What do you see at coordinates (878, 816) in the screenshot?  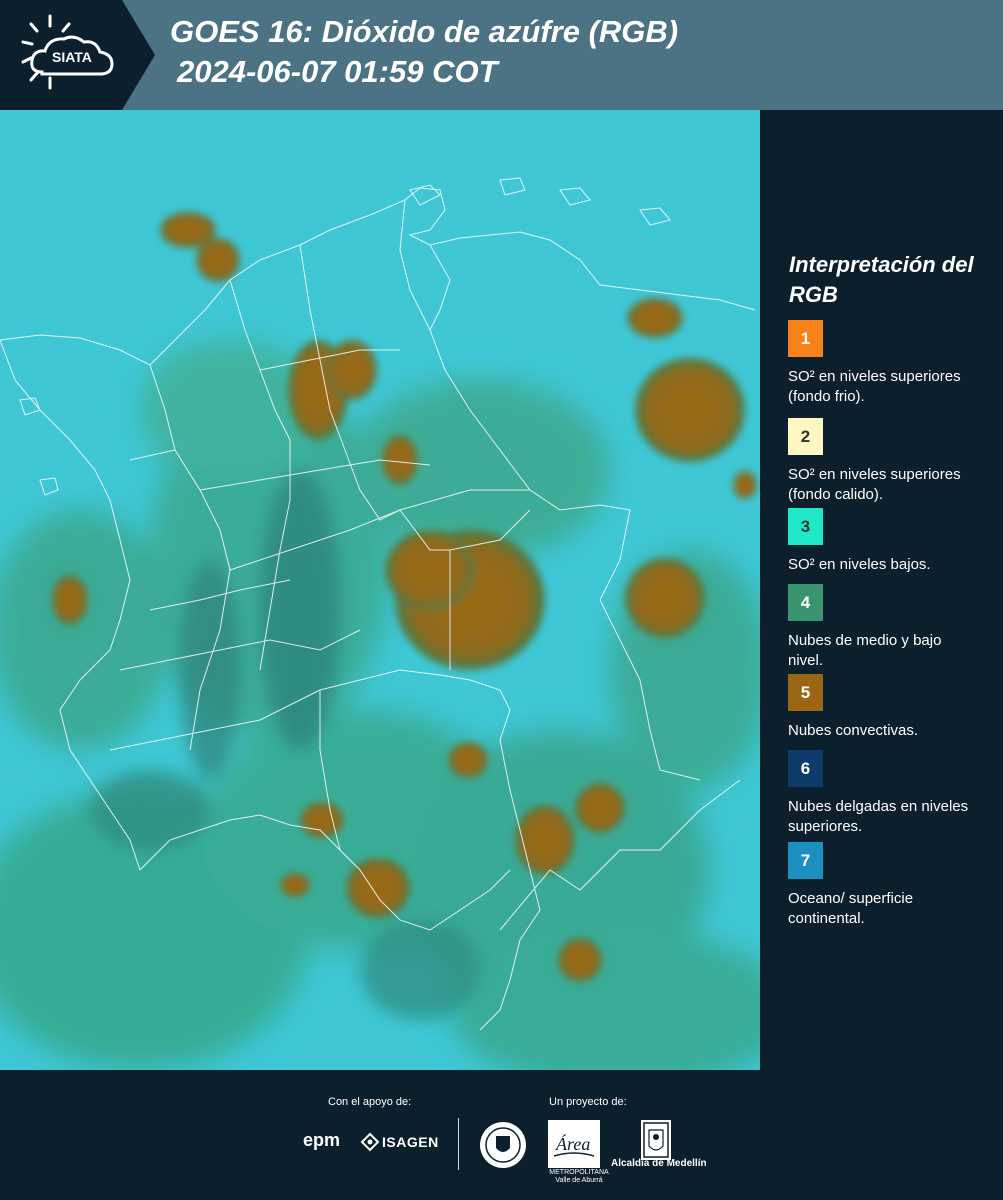 I see `legend-label: Nubes delgadas en niveles superiores.` at bounding box center [878, 816].